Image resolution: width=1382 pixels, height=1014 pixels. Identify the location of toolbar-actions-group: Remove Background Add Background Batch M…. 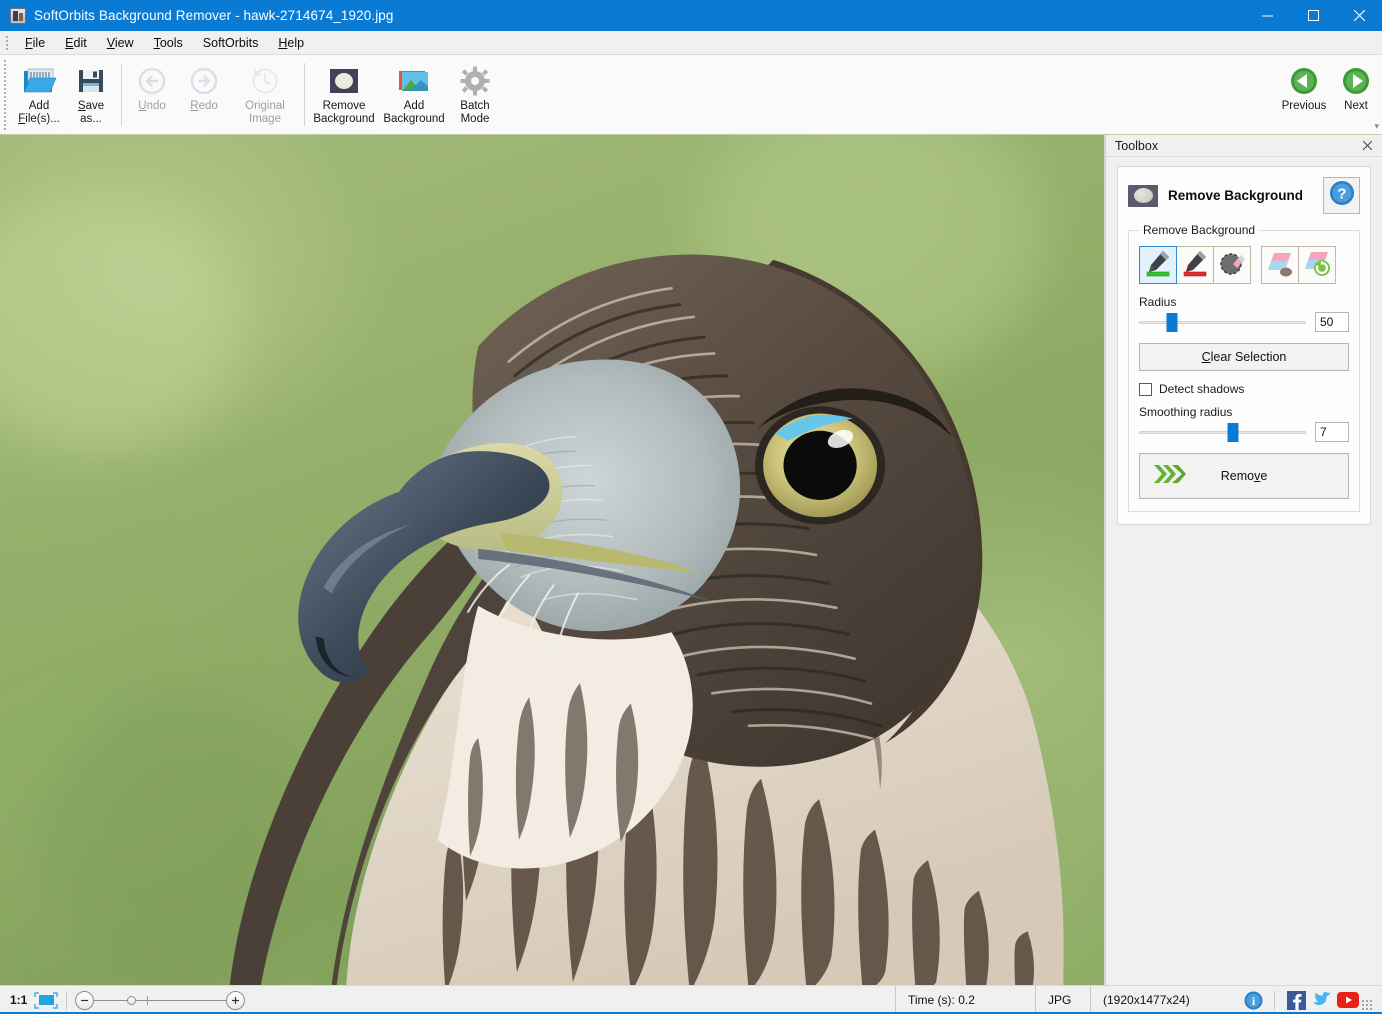
(405, 94).